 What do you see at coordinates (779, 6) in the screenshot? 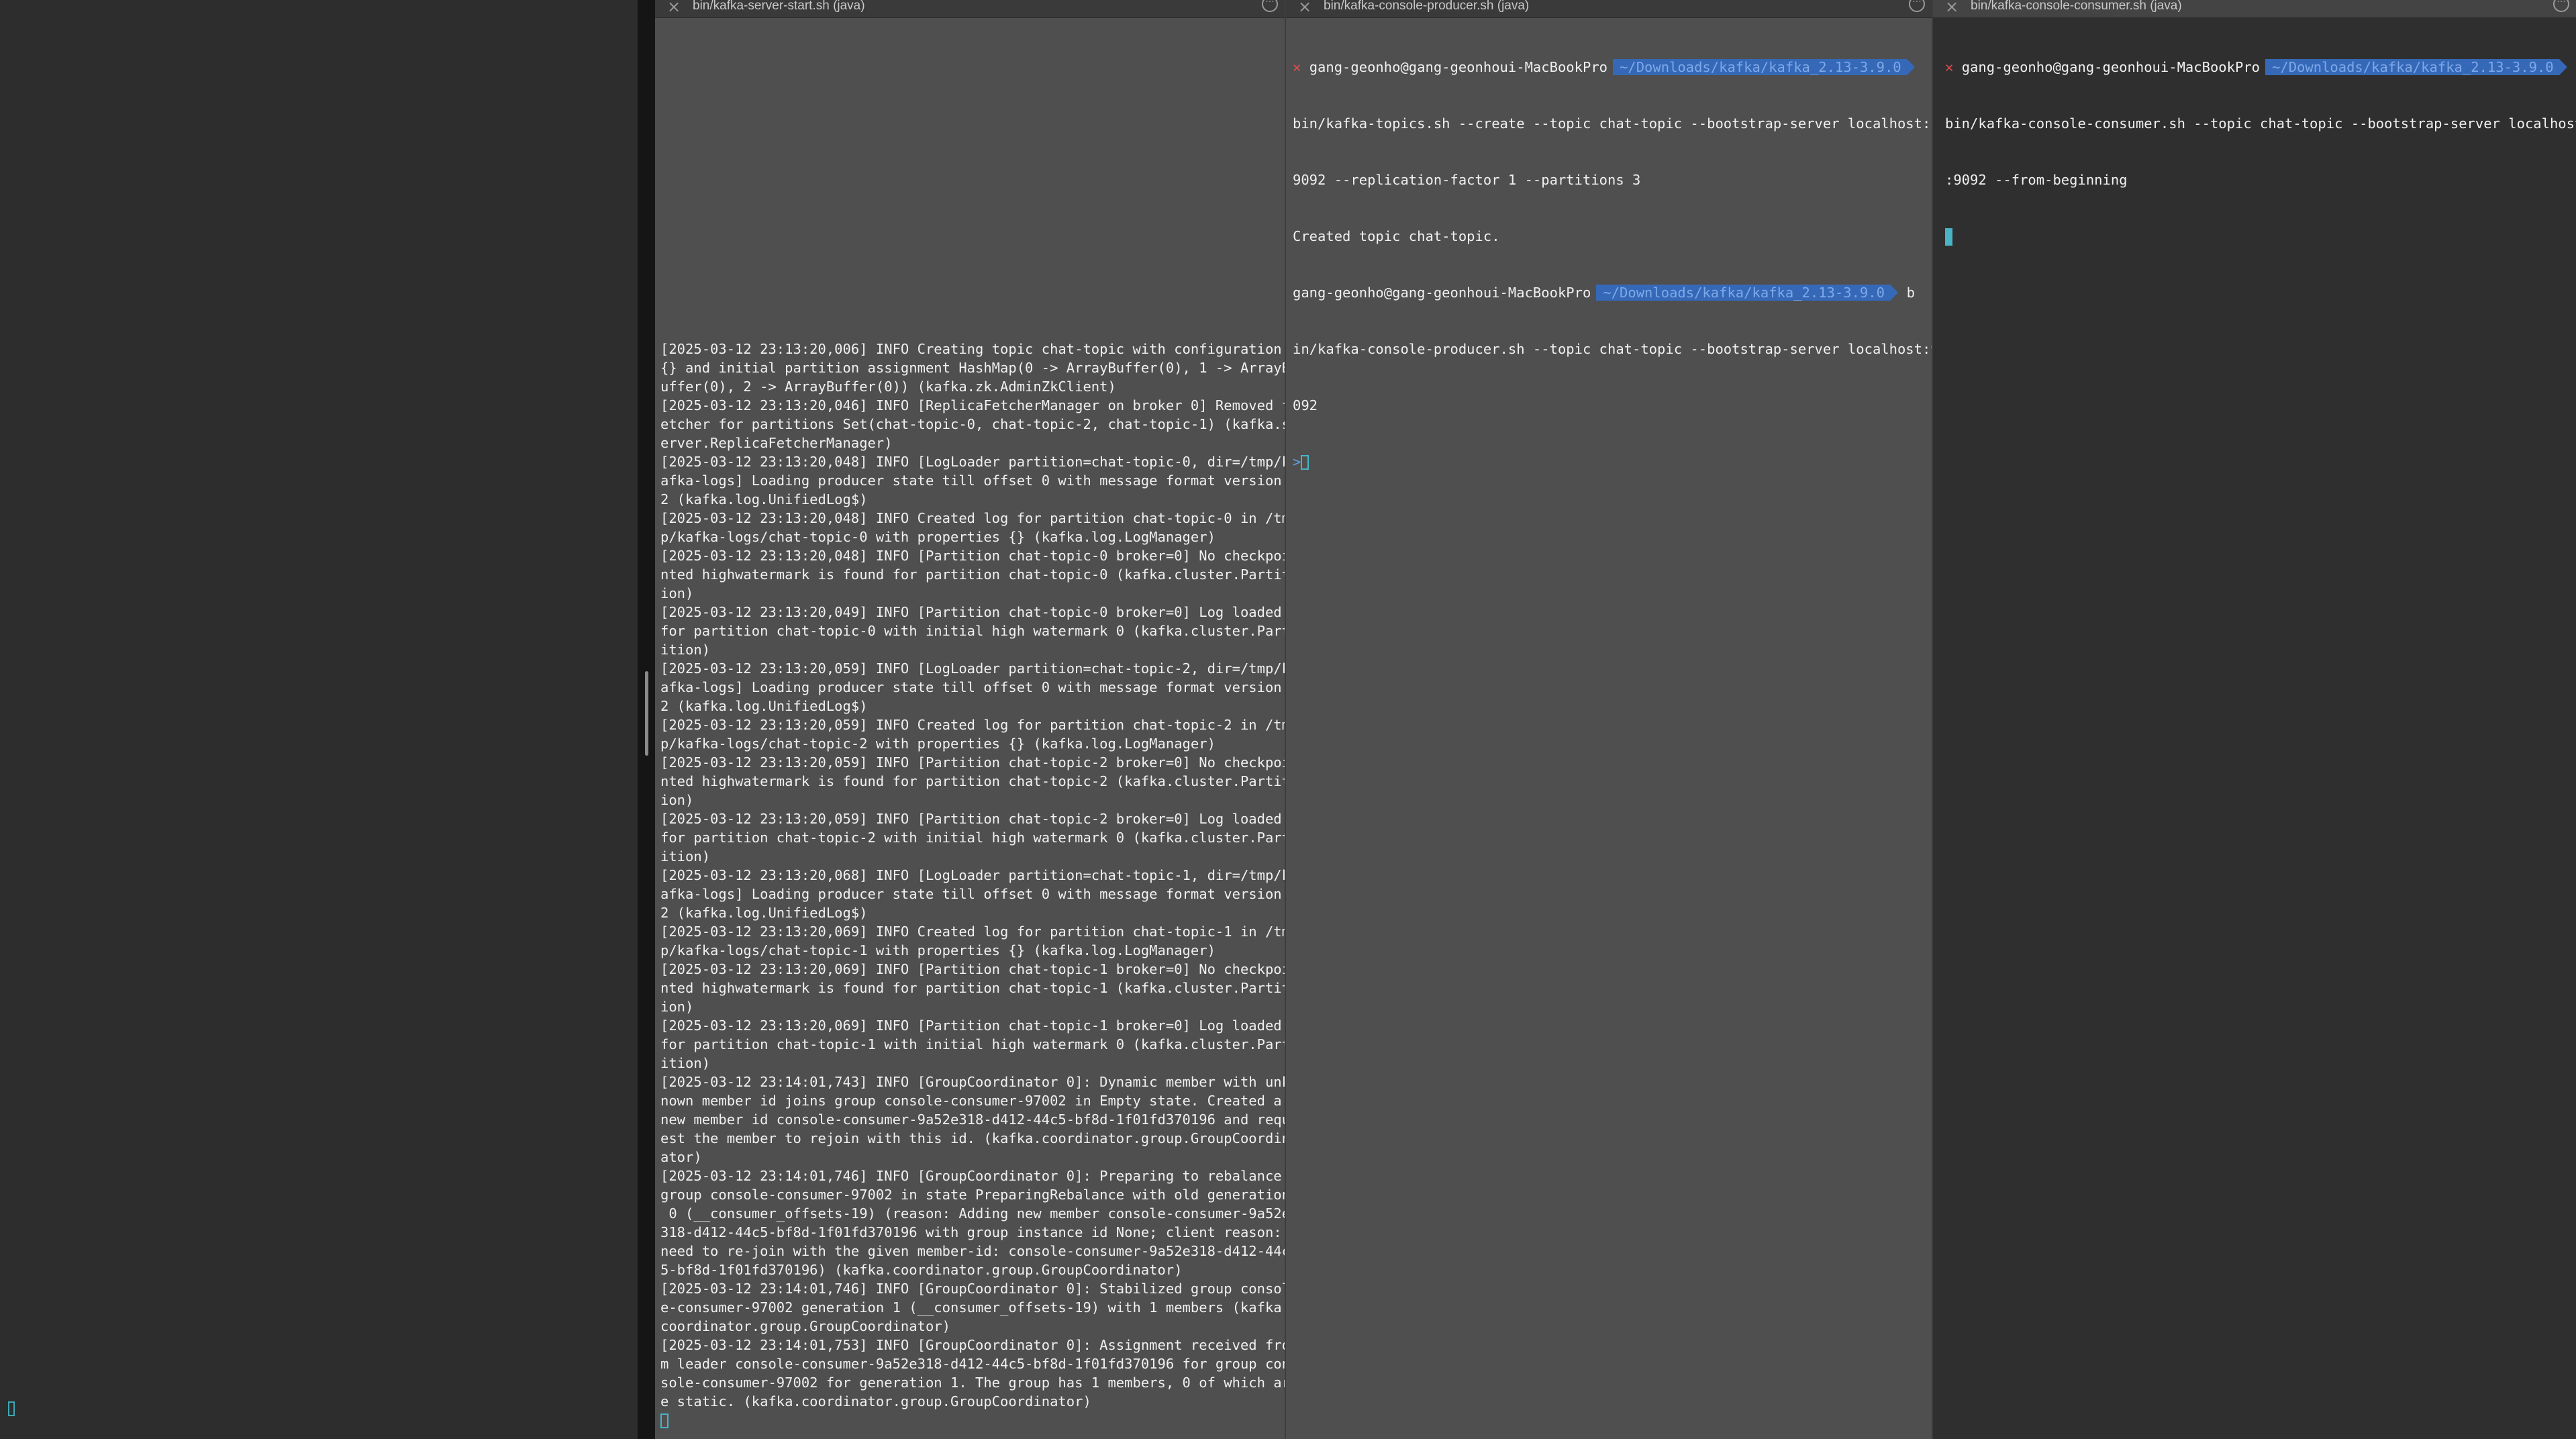
I see `tab-title: bin/kafka-server-start.sh (java)` at bounding box center [779, 6].